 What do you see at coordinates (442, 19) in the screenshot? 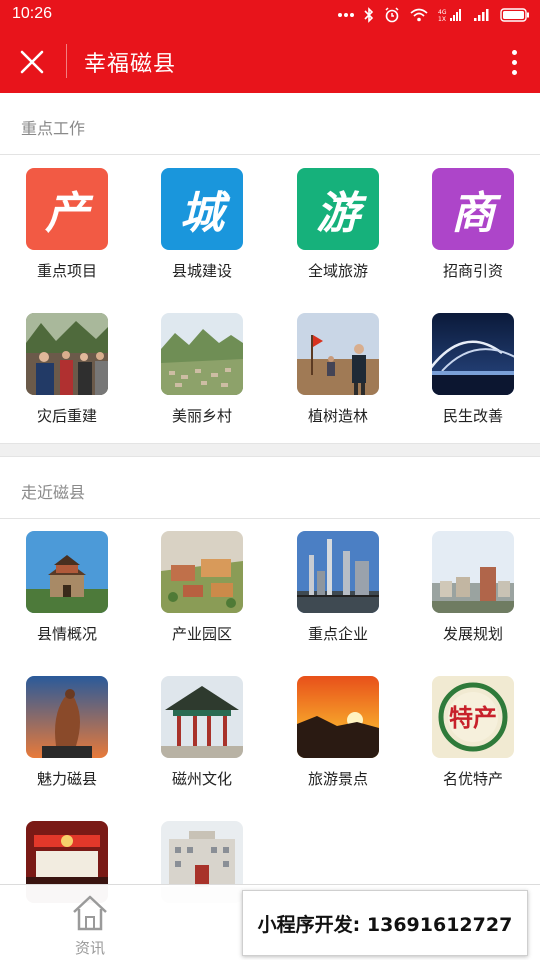
I see `svg-text: 1X` at bounding box center [442, 19].